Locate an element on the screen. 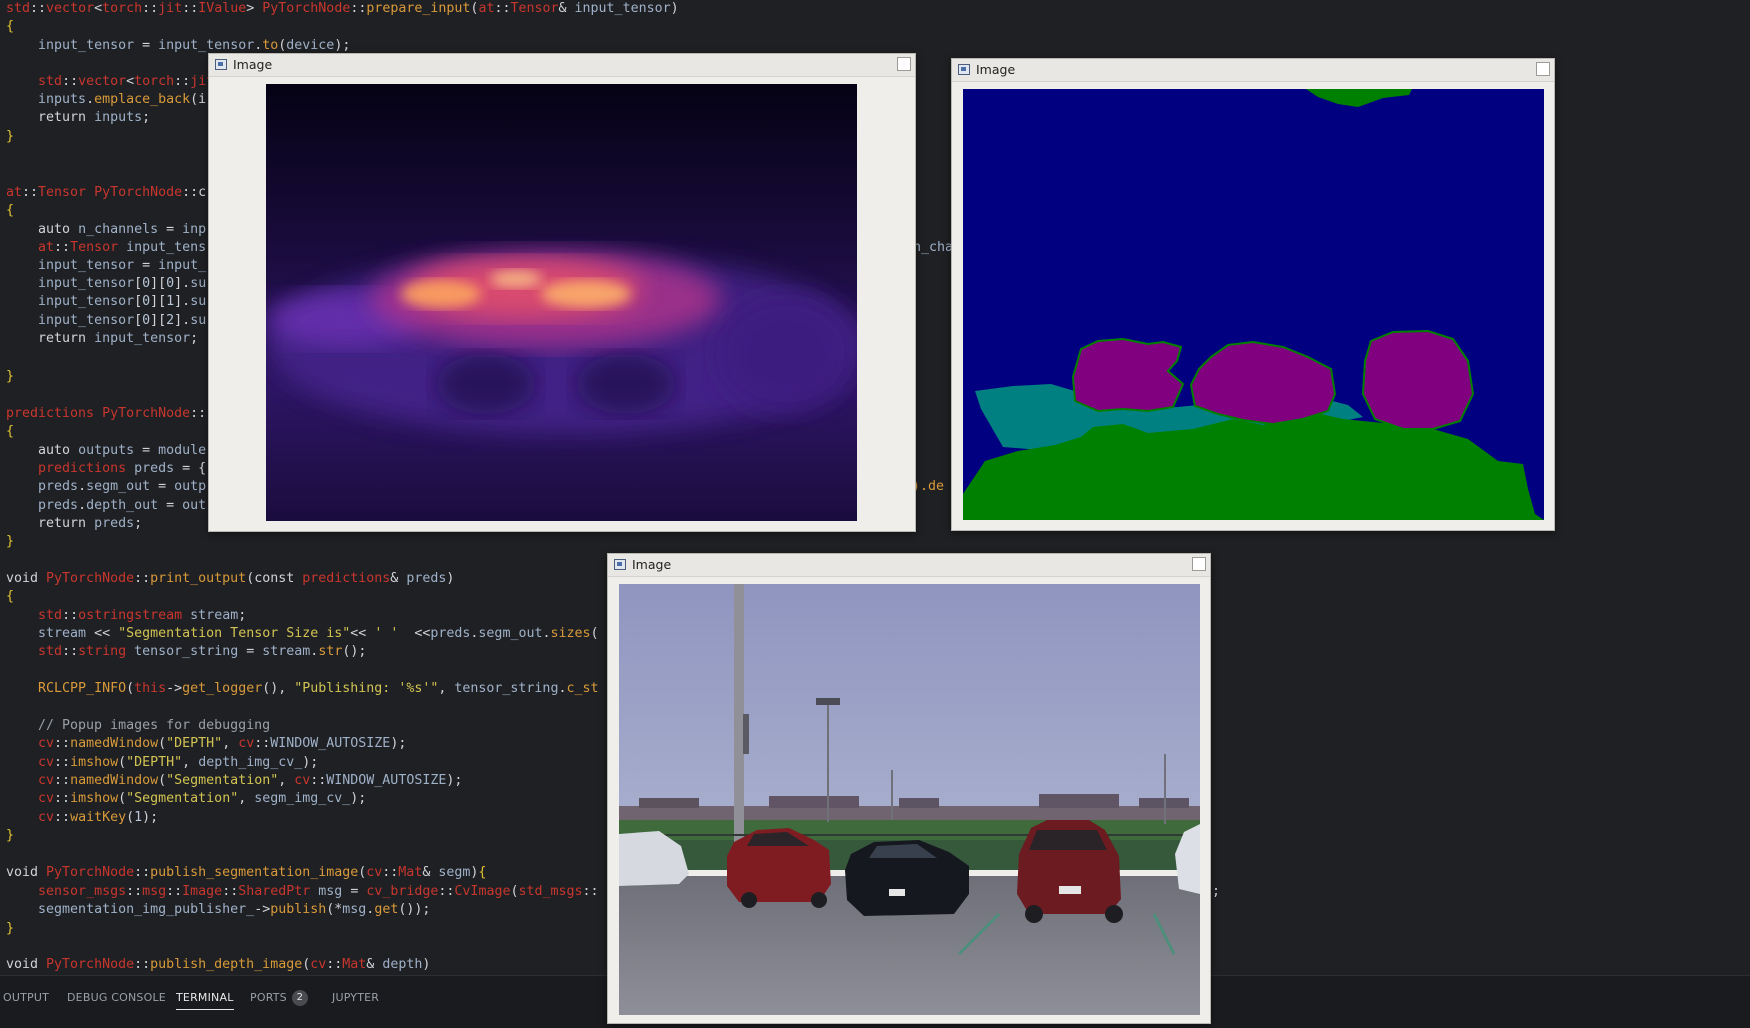  tab-terminal: TERMINAL is located at coordinates (205, 999).